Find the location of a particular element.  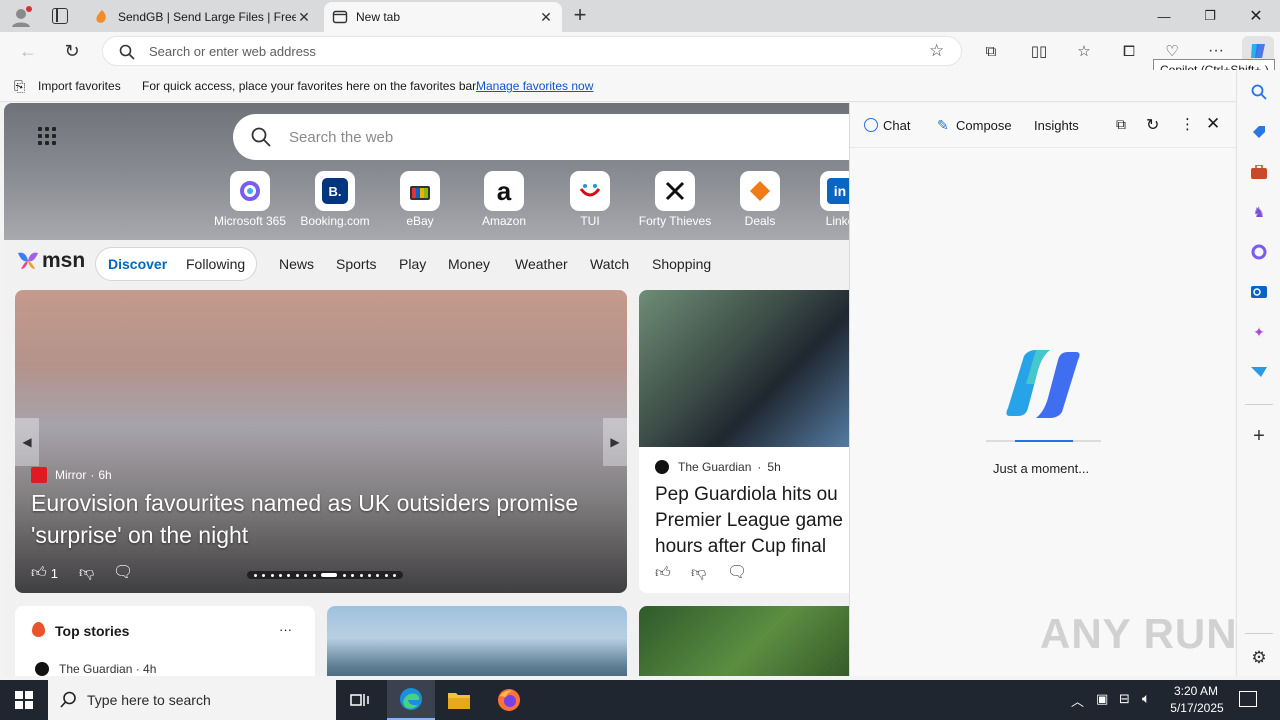

back-button: ← is located at coordinates (28, 51).